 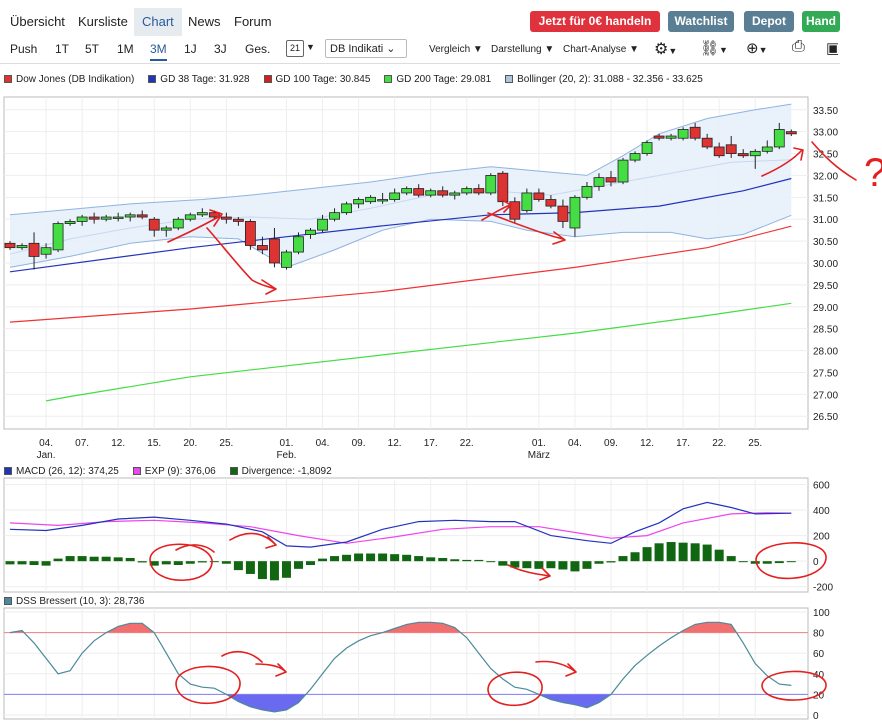 What do you see at coordinates (825, 352) in the screenshot?
I see `y-tick-label: 28.00` at bounding box center [825, 352].